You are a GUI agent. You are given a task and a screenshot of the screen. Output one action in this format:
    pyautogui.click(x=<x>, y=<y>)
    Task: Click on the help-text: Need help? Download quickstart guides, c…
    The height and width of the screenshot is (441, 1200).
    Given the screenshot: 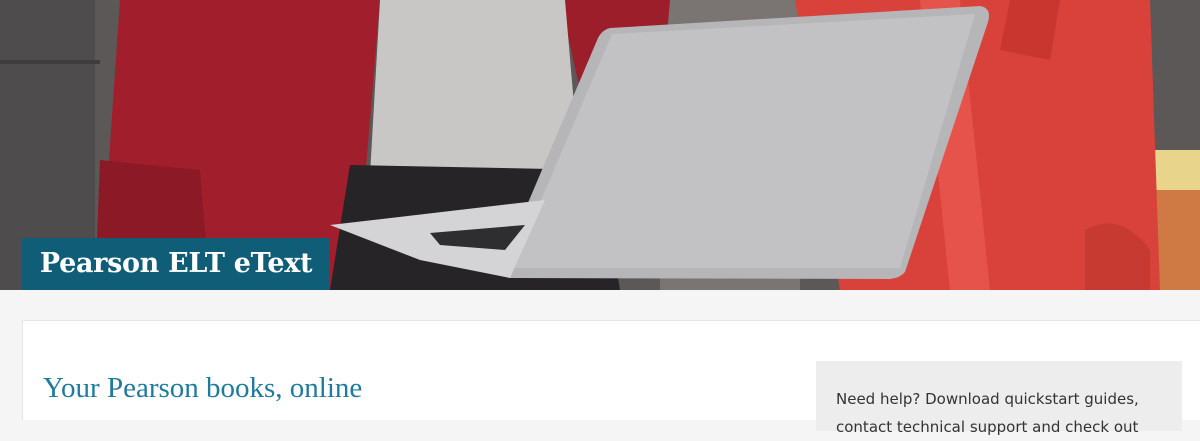 What is the action you would take?
    pyautogui.click(x=987, y=413)
    